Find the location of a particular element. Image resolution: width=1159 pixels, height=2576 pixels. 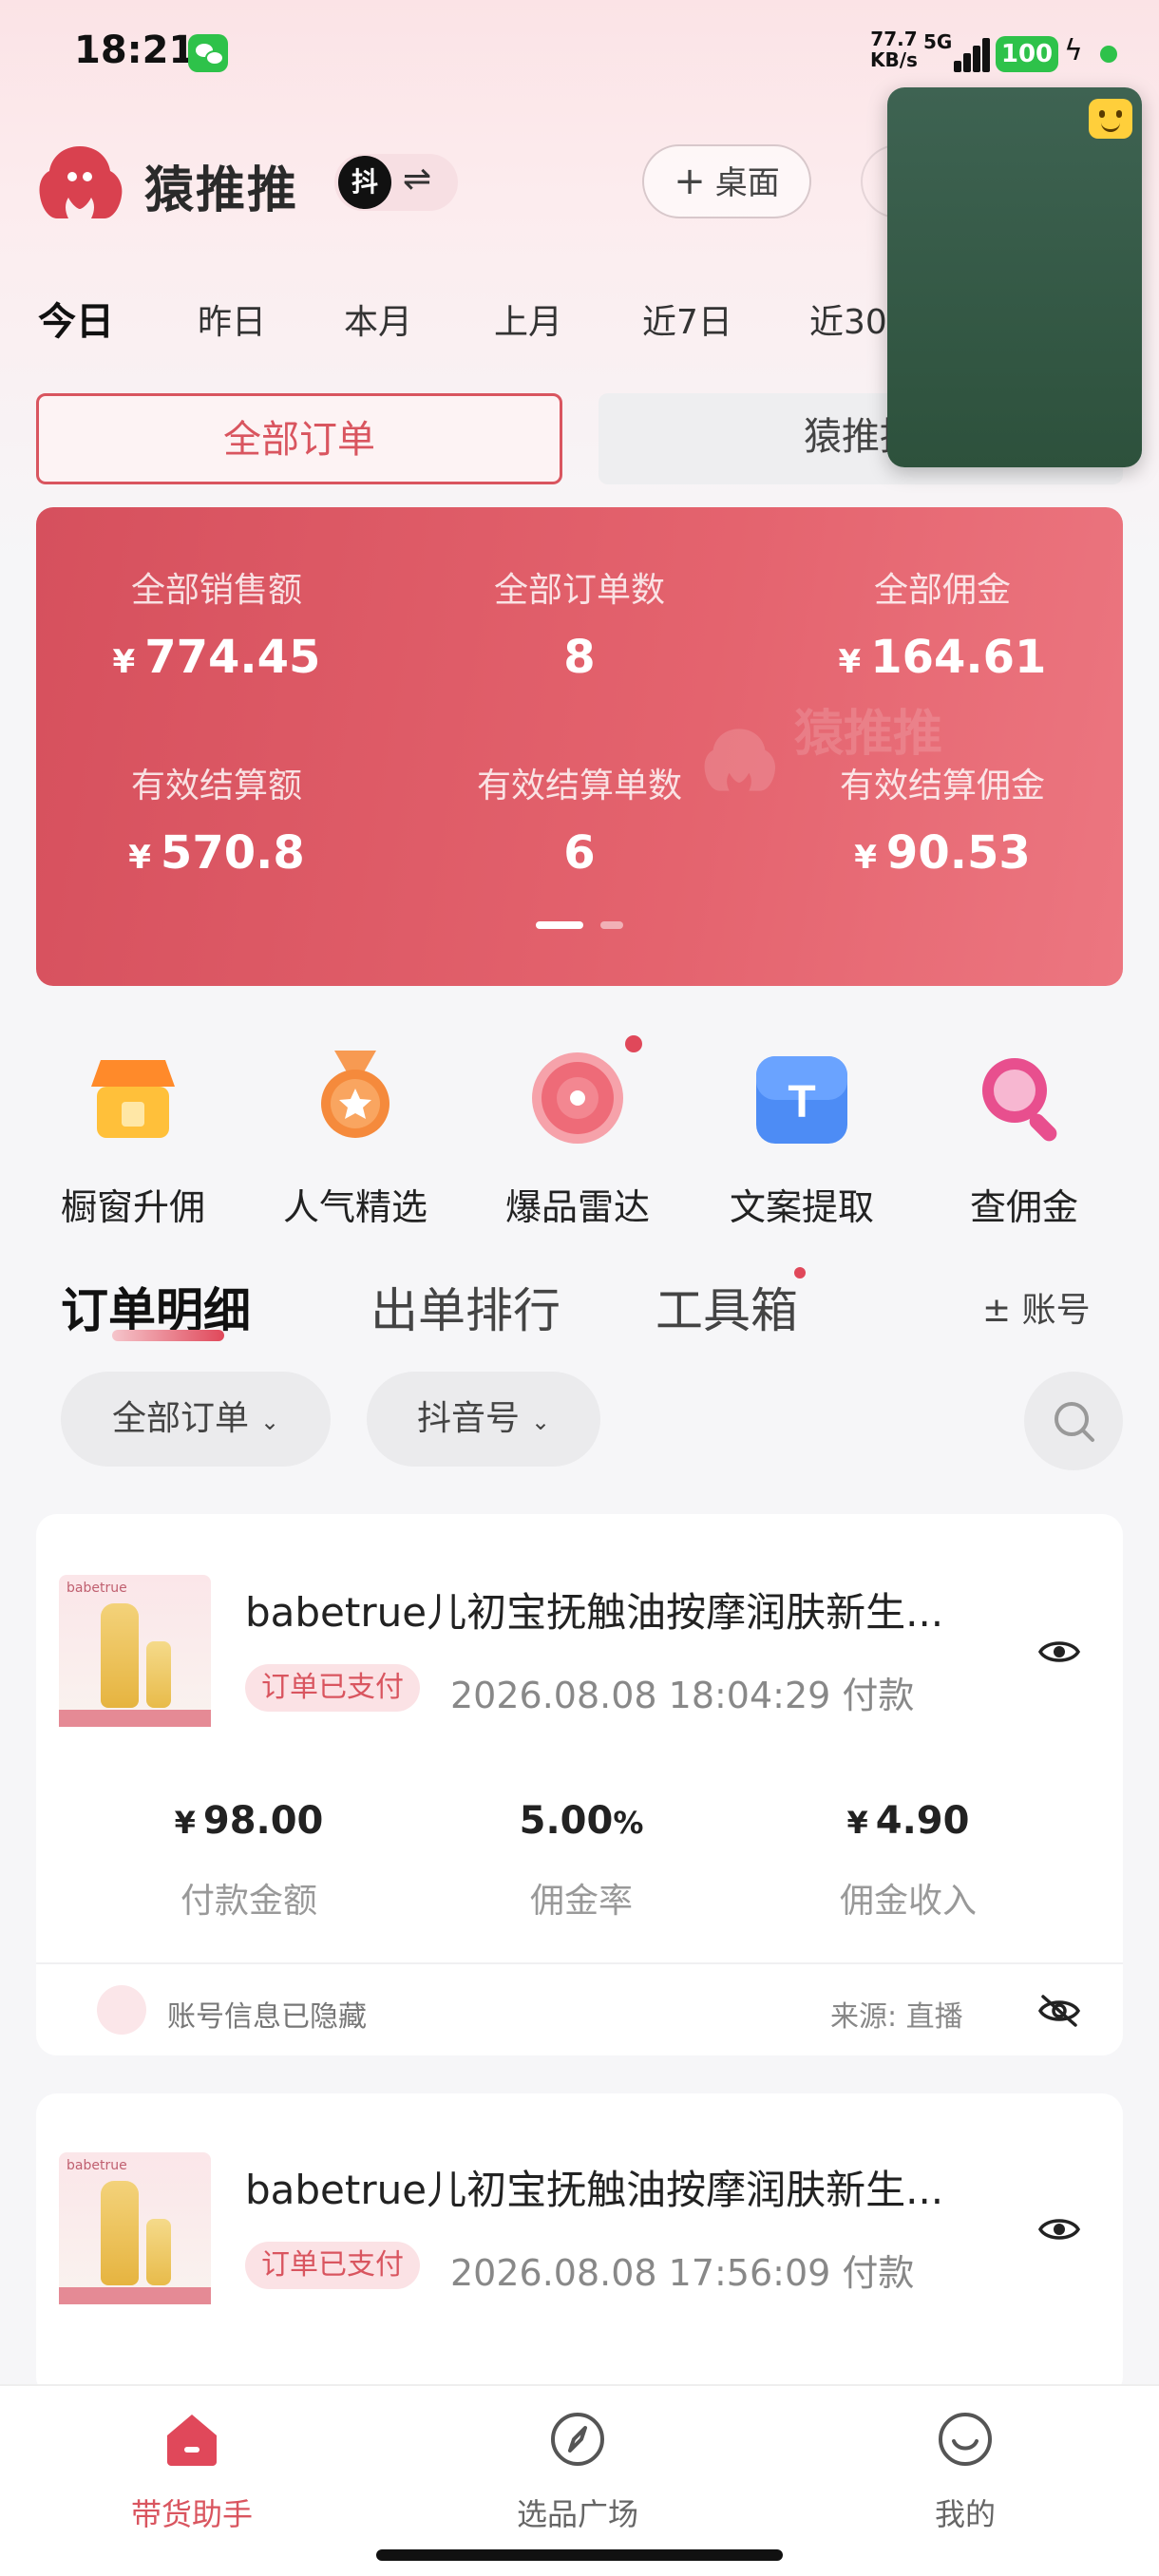

network-type: 5G is located at coordinates (938, 41).